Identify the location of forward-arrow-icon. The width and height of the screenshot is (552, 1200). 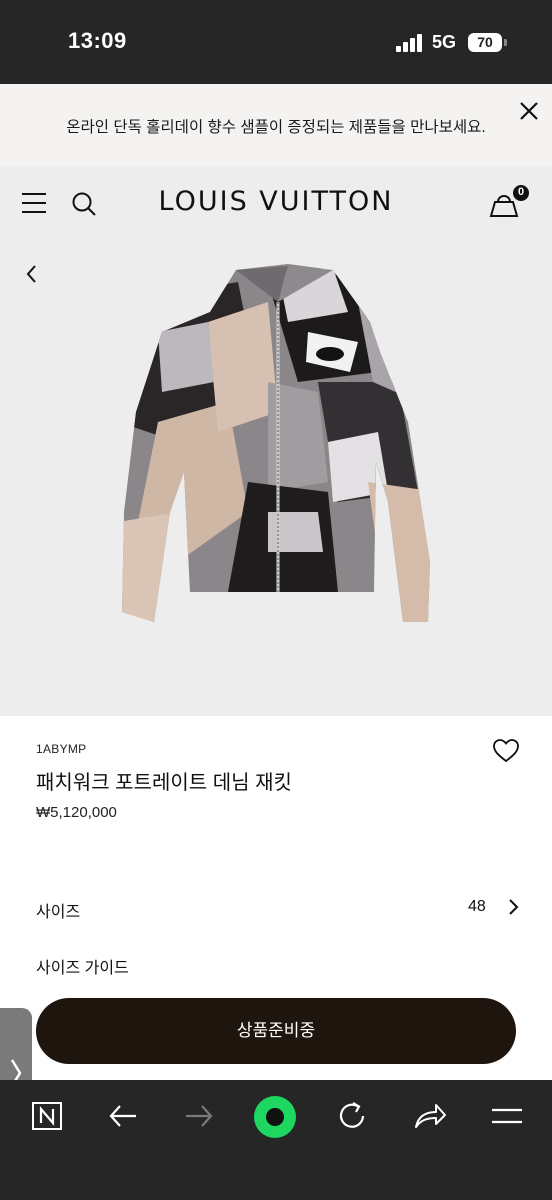
(199, 1116).